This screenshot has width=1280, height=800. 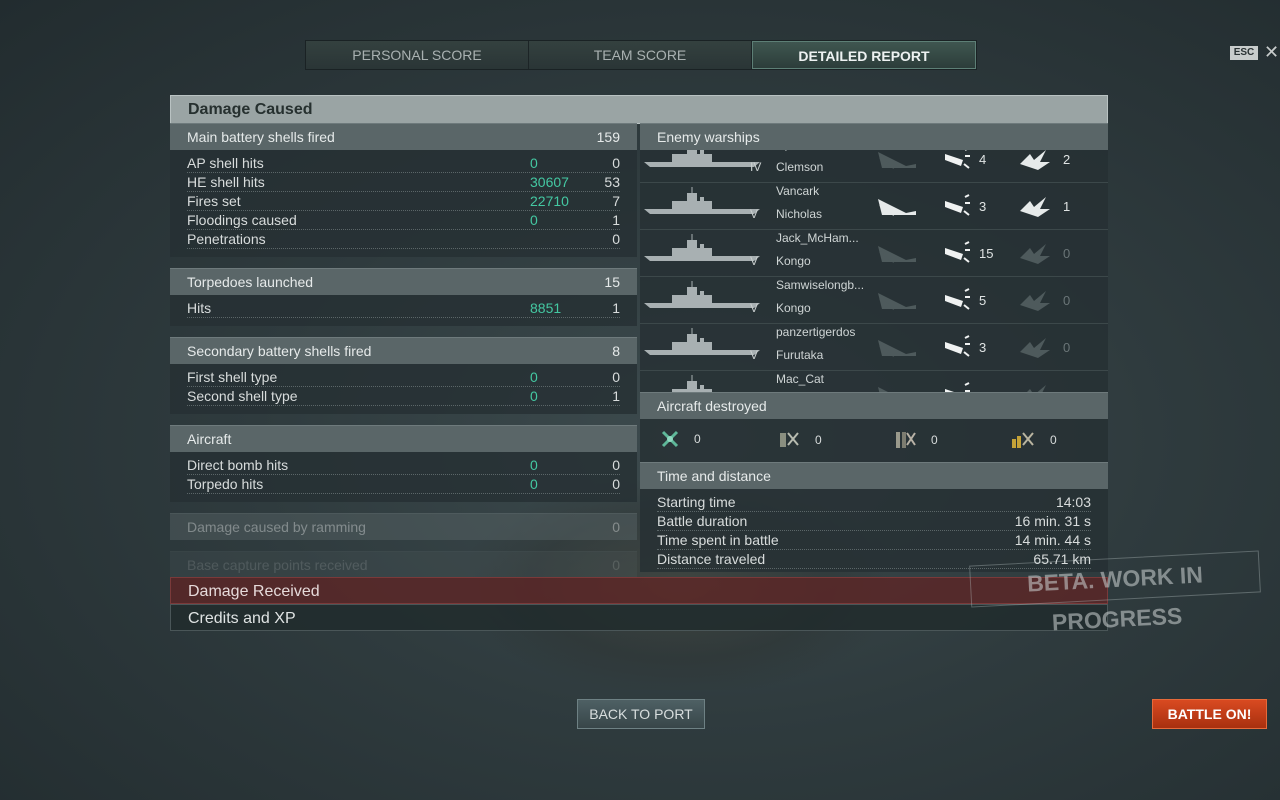 What do you see at coordinates (403, 564) in the screenshot?
I see `base-capture-header: Base capture points received 0` at bounding box center [403, 564].